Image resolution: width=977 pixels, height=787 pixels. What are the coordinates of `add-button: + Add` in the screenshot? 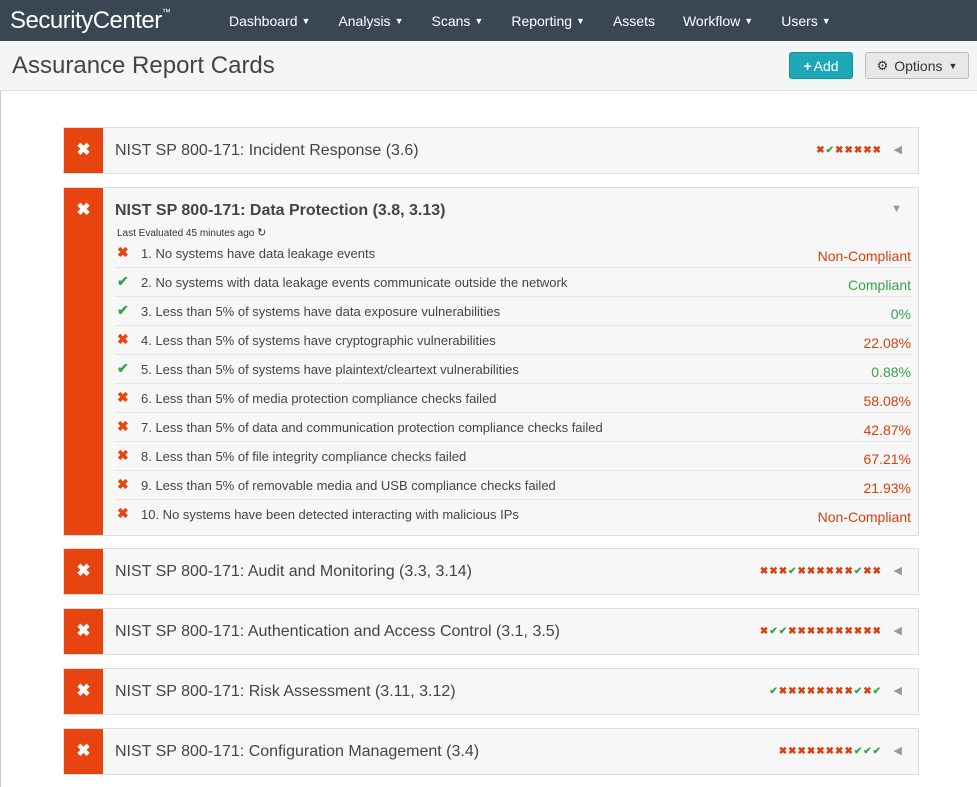 It's located at (821, 65).